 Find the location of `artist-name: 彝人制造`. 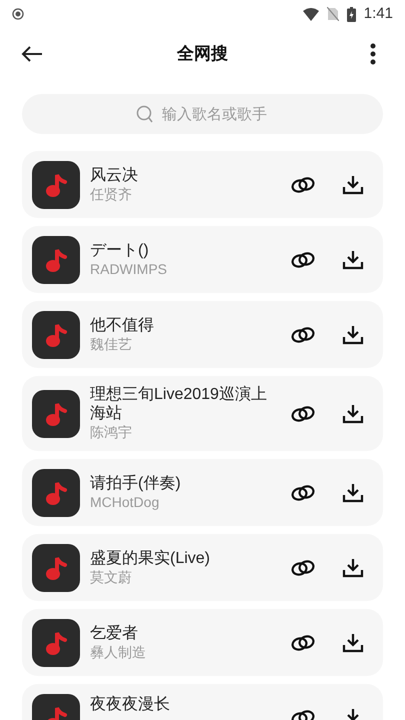

artist-name: 彝人制造 is located at coordinates (118, 652).